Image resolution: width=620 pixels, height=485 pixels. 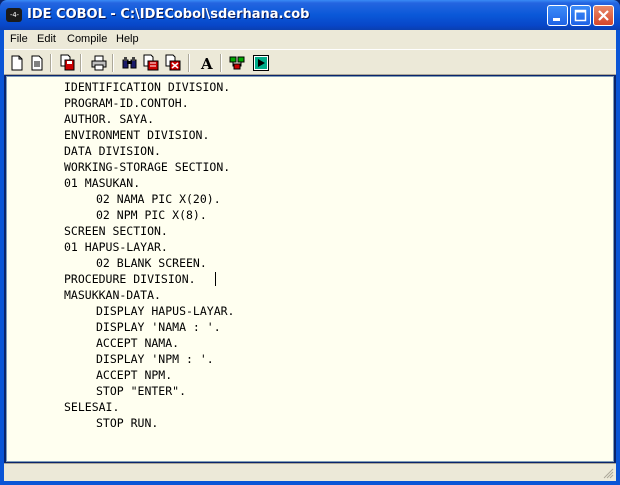 What do you see at coordinates (215, 279) in the screenshot?
I see `text-caret` at bounding box center [215, 279].